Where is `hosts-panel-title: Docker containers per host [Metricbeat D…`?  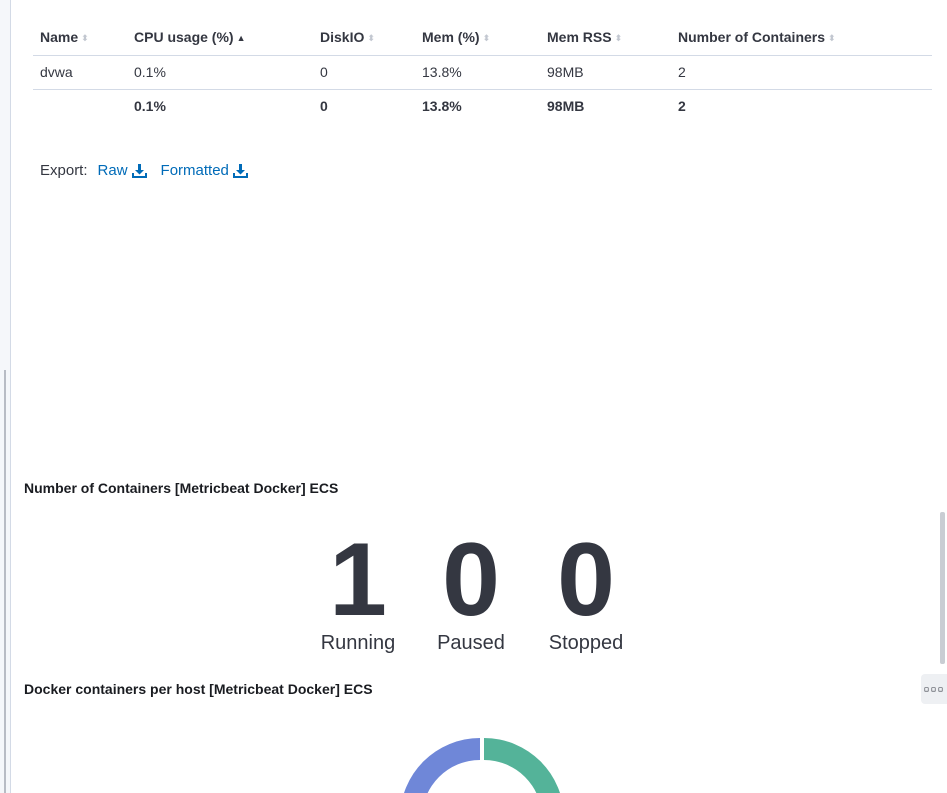
hosts-panel-title: Docker containers per host [Metricbeat D… is located at coordinates (198, 689).